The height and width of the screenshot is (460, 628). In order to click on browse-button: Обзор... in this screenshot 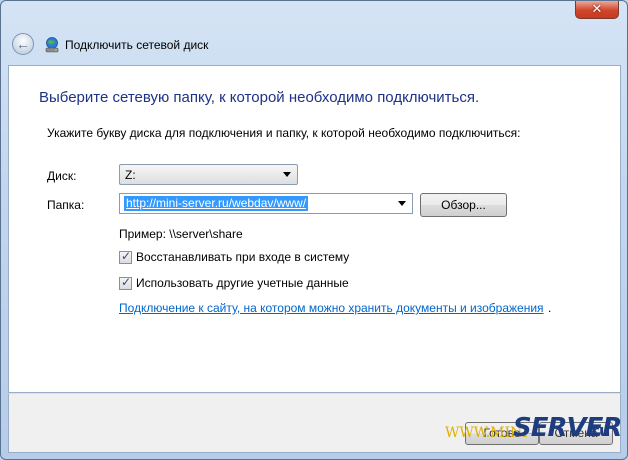, I will do `click(463, 205)`.